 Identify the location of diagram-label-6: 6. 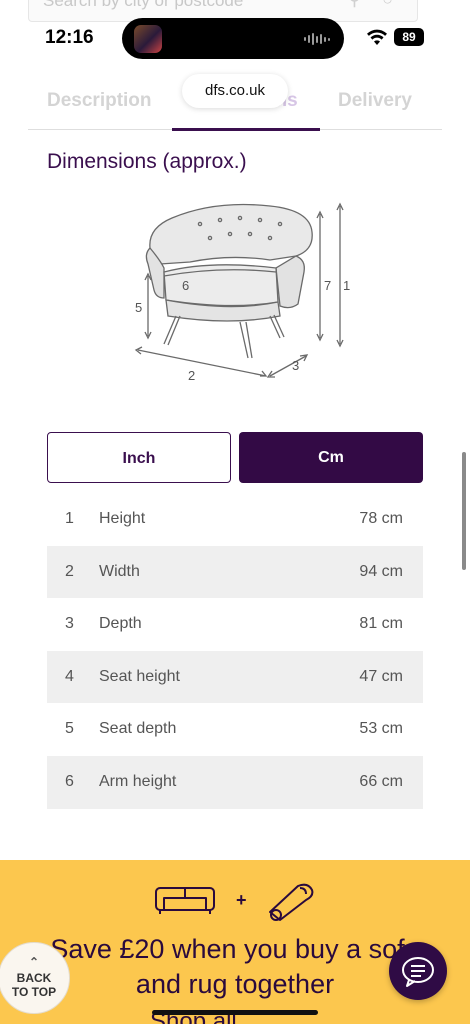
(185, 285).